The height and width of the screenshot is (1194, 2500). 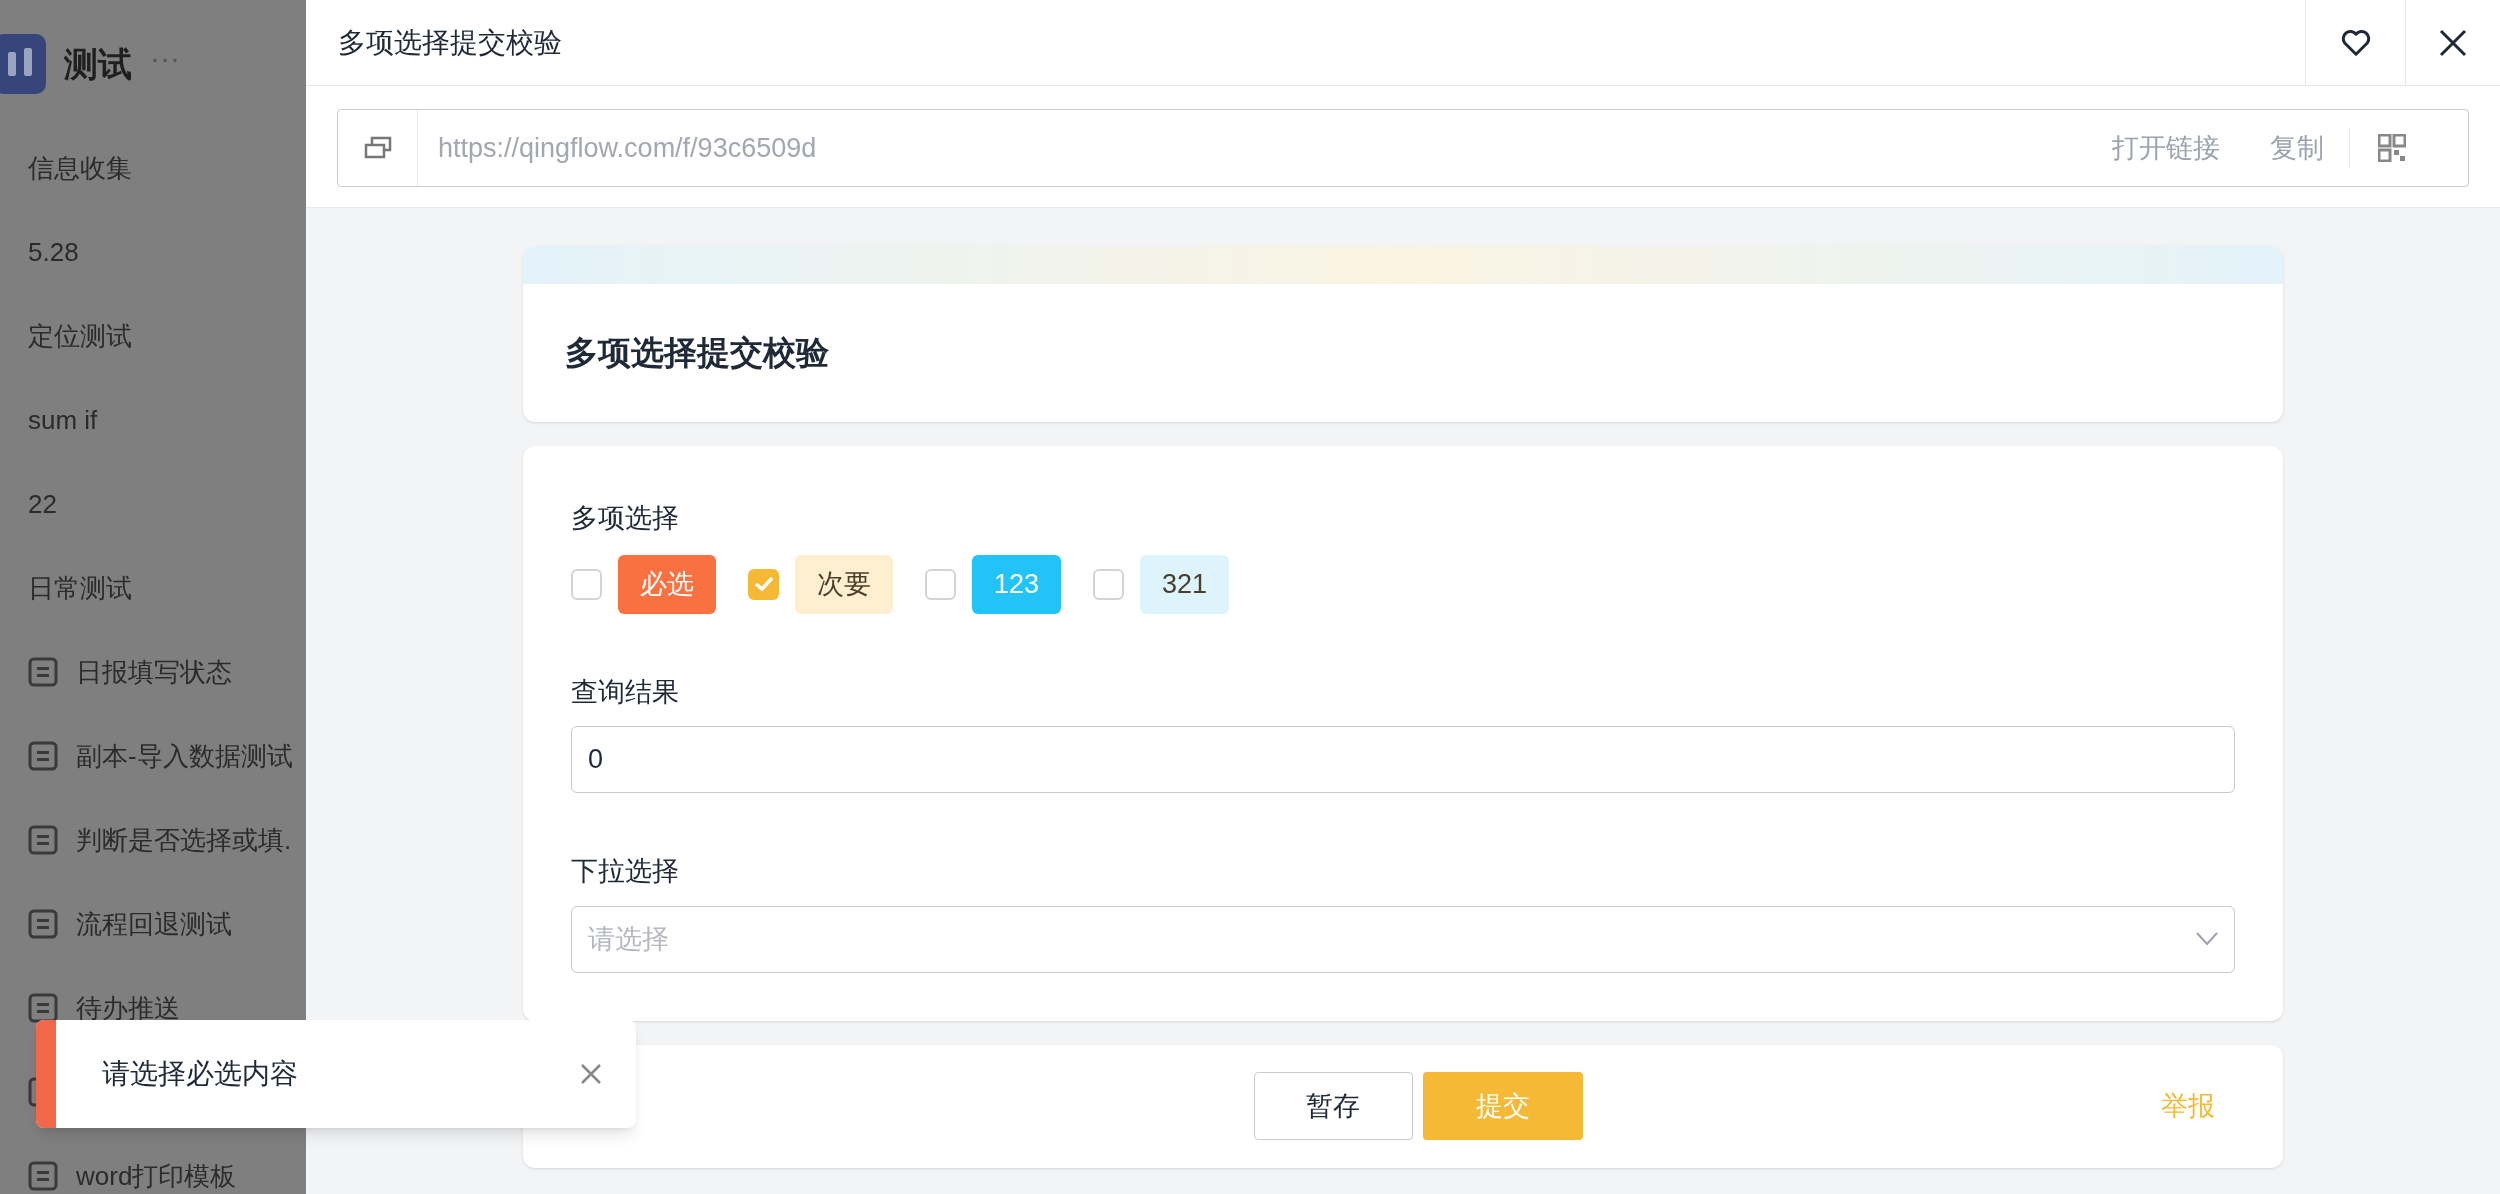 What do you see at coordinates (377, 148) in the screenshot?
I see `link-icon` at bounding box center [377, 148].